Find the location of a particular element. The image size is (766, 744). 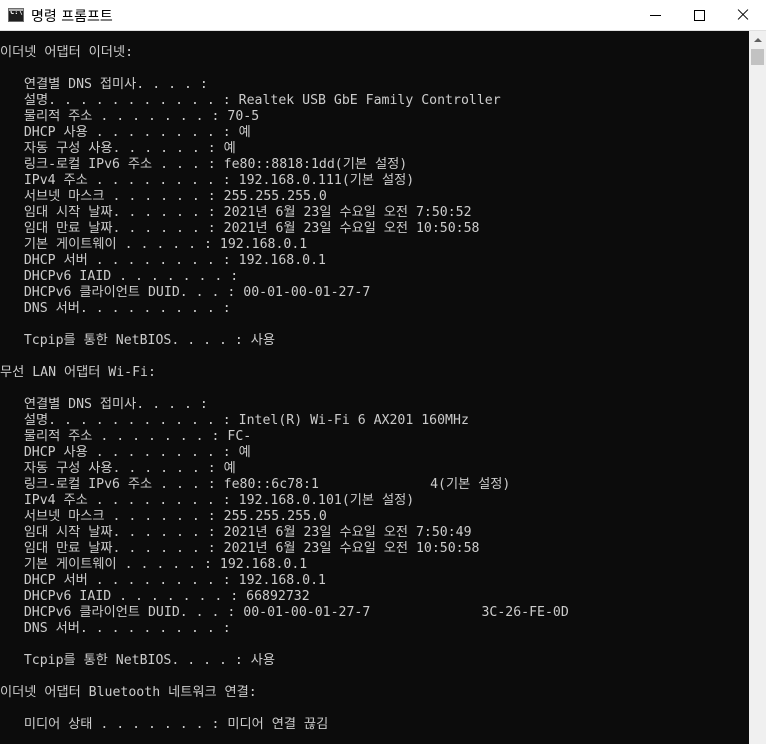

console-line: 물리적 주소 . . . . . . . : 70-5 is located at coordinates (130, 116).